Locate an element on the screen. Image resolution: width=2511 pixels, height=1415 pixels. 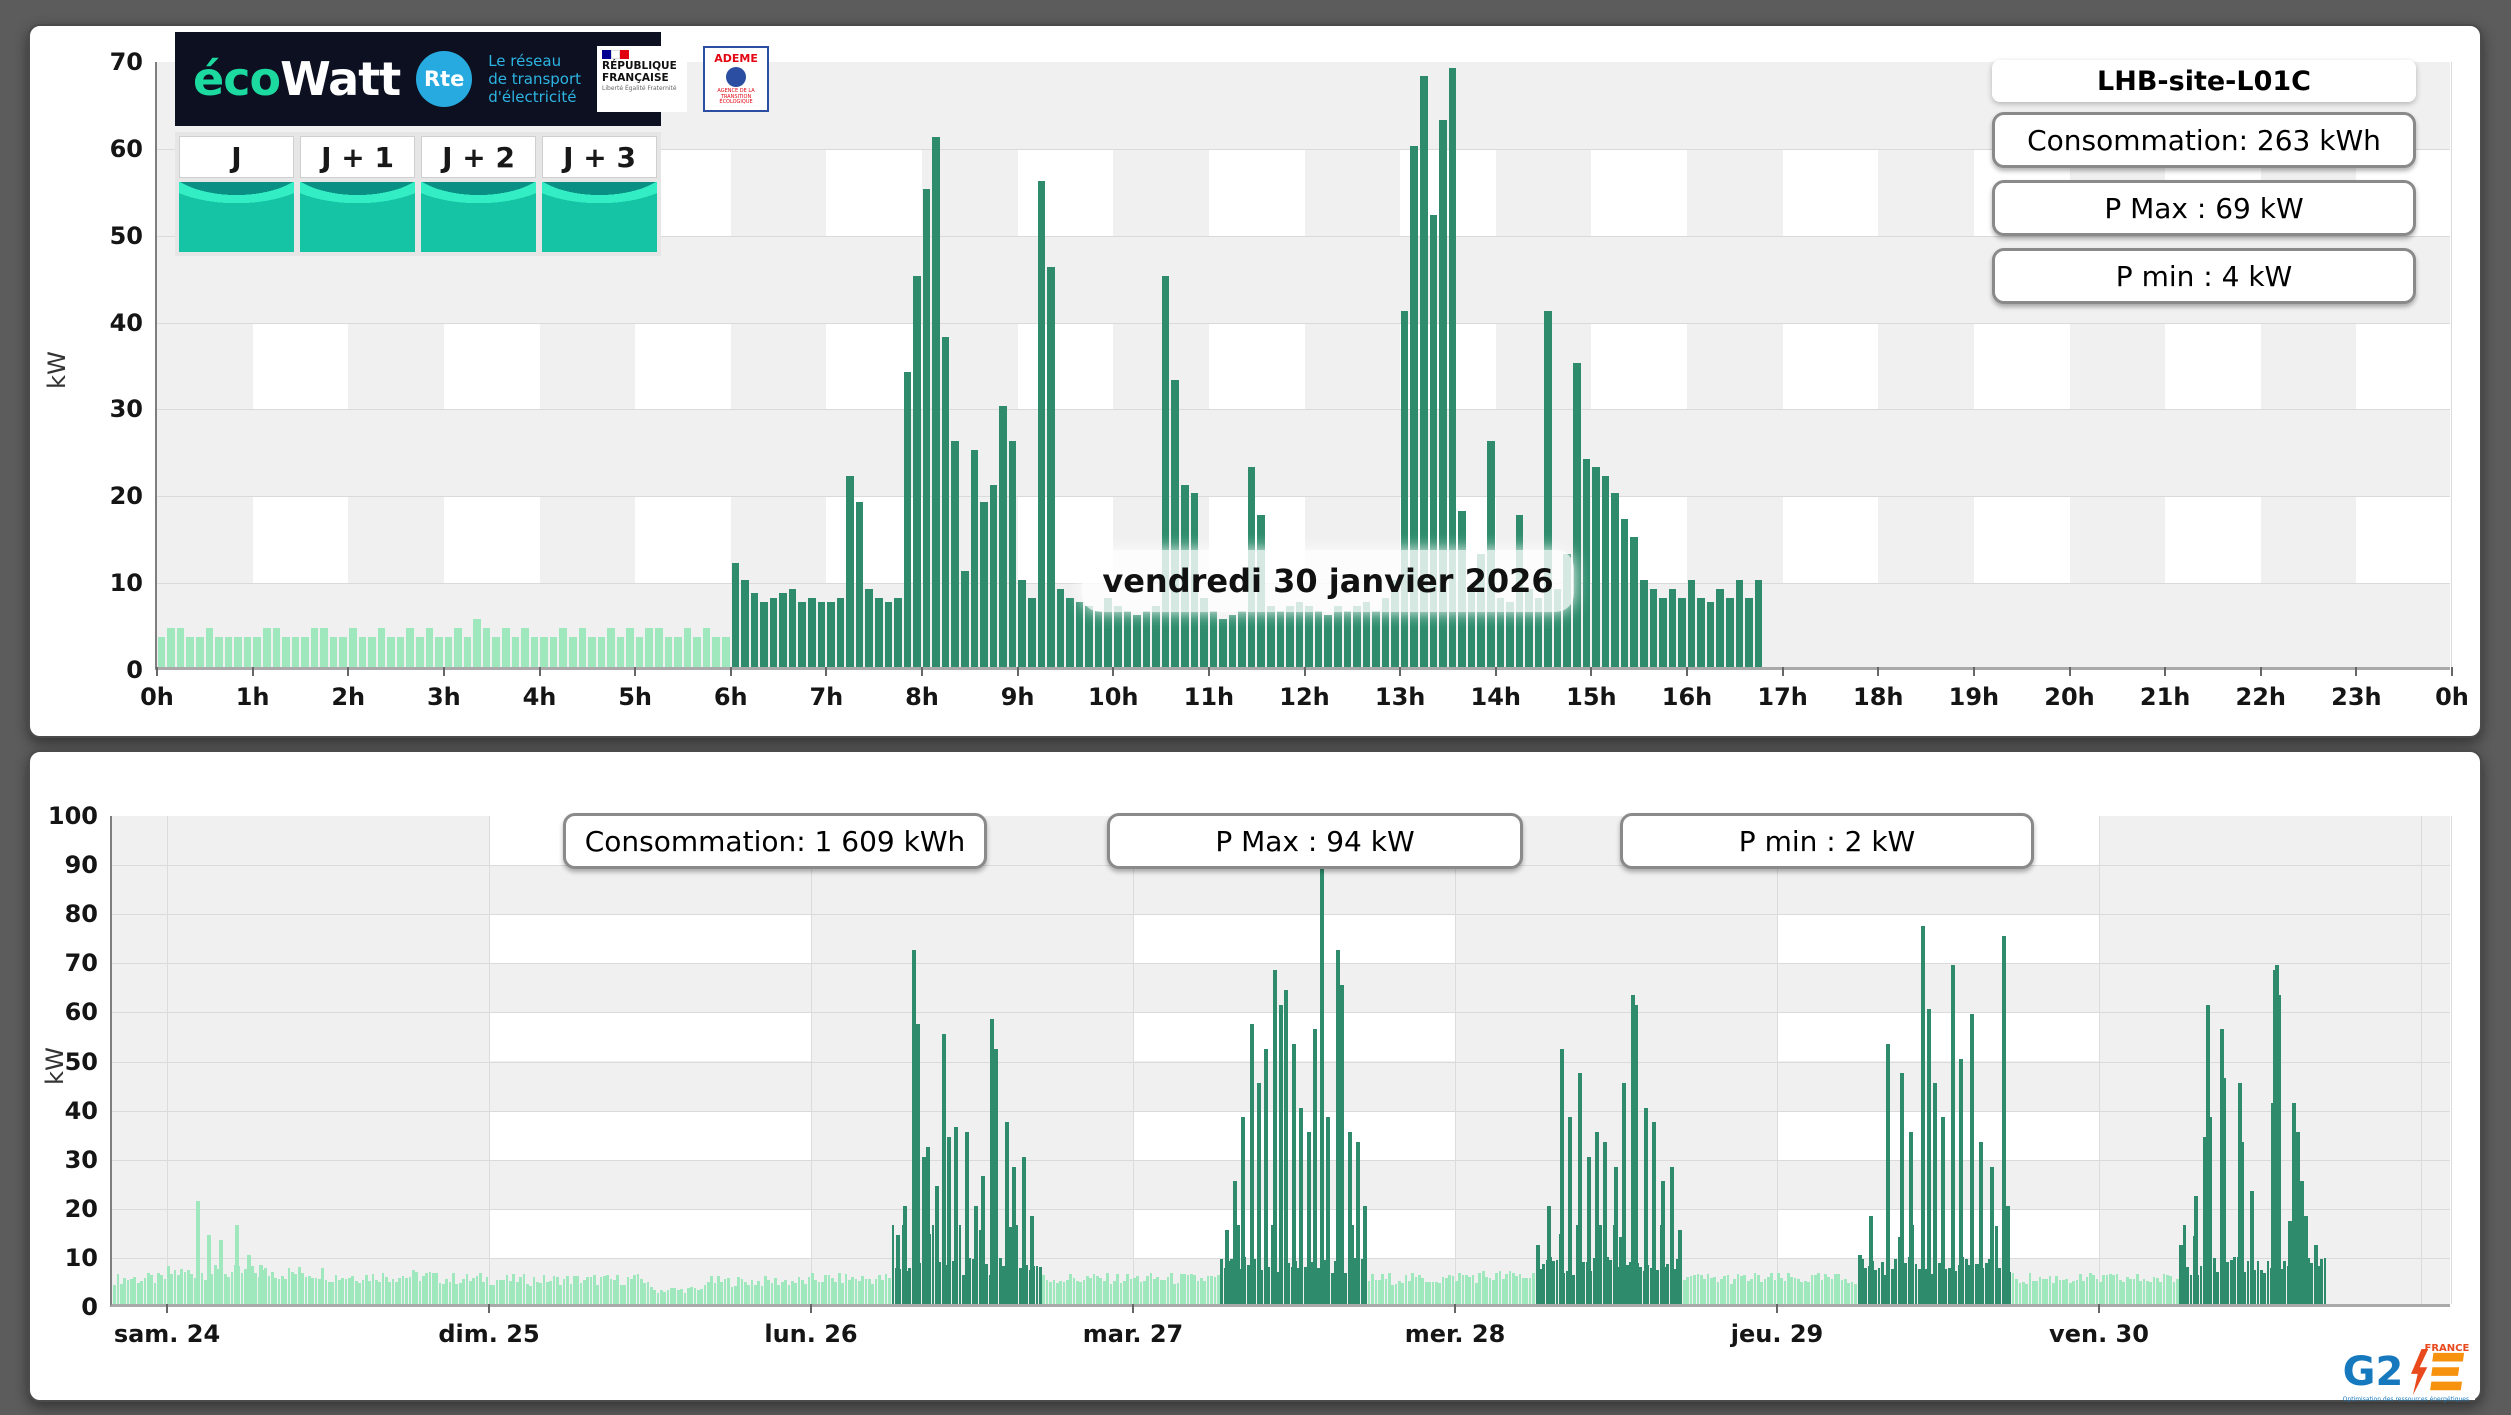
x-tick-label: 4h is located at coordinates (539, 697).